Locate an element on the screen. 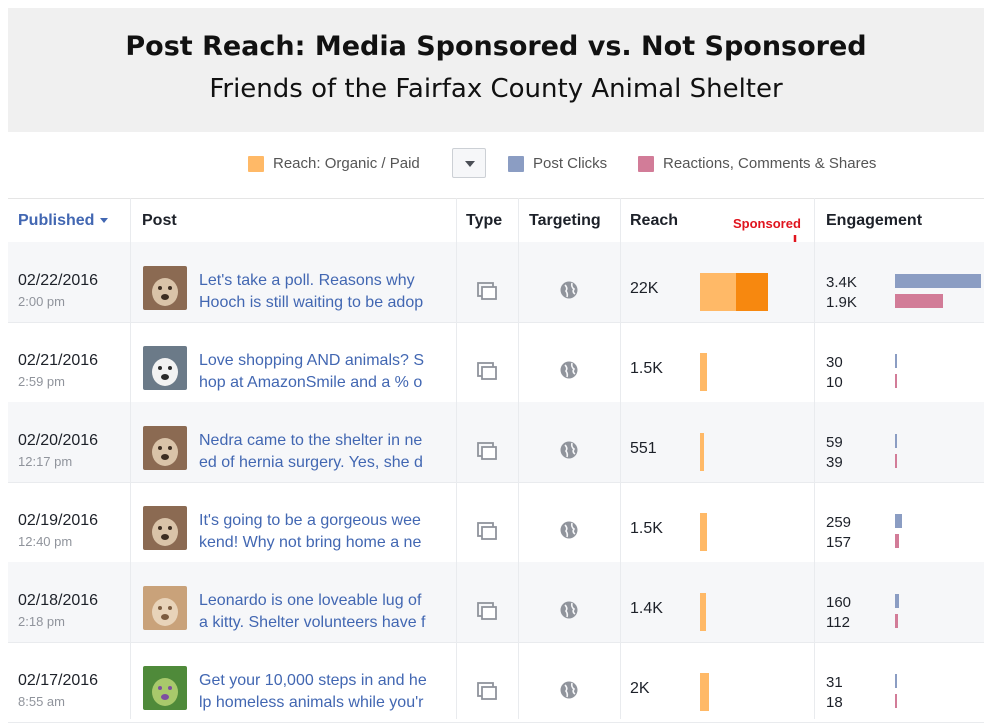 This screenshot has height=723, width=984. post-text-line-2: ed of hernia surgery. Yes, she d is located at coordinates (311, 462).